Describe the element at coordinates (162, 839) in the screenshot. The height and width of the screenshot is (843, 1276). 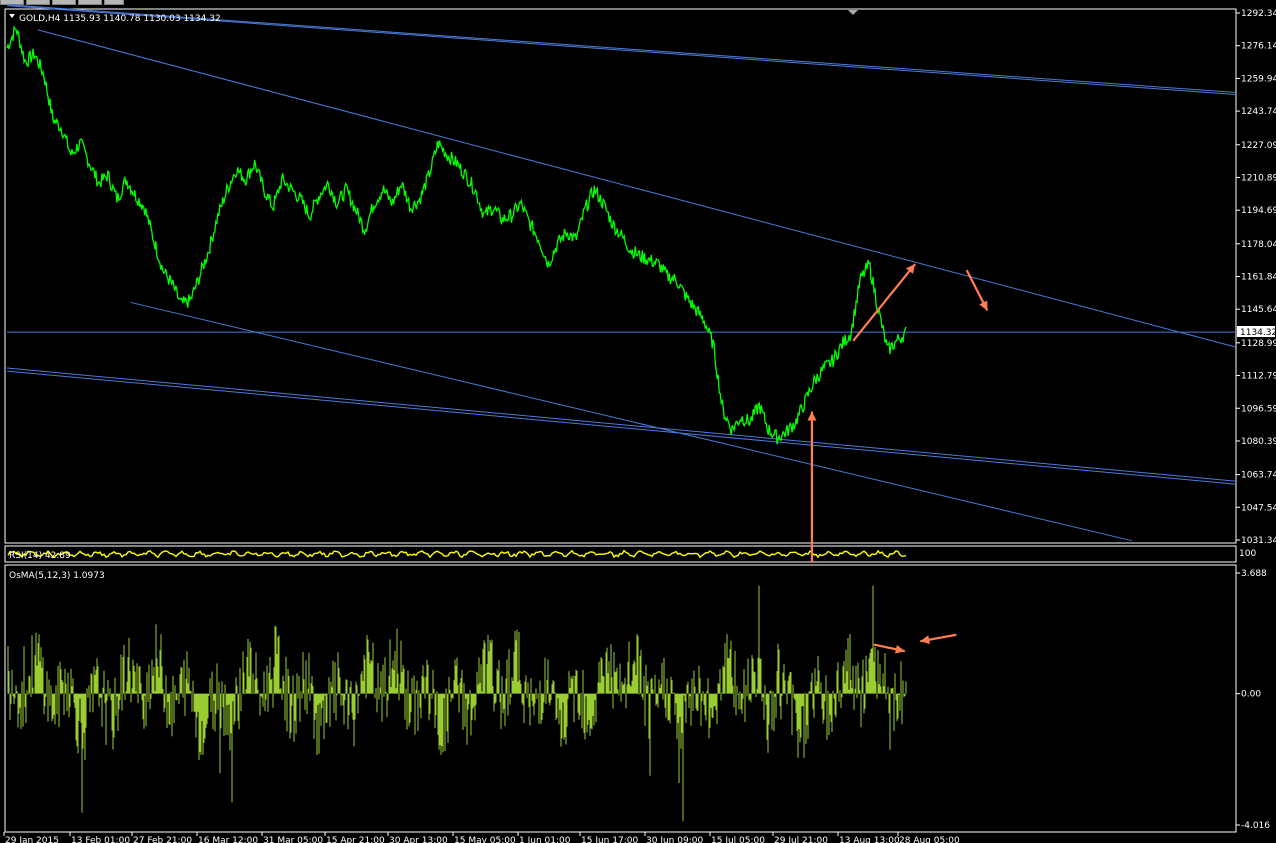
I see `time-tick-label: 27 Feb 21:00` at that location.